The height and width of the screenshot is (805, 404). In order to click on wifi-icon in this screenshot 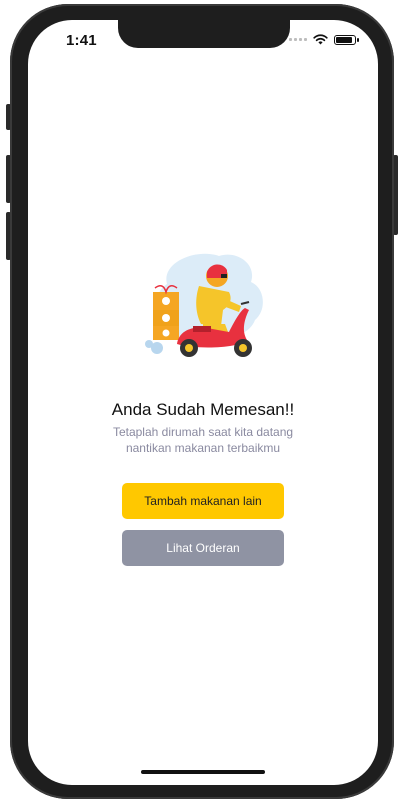, I will do `click(320, 39)`.